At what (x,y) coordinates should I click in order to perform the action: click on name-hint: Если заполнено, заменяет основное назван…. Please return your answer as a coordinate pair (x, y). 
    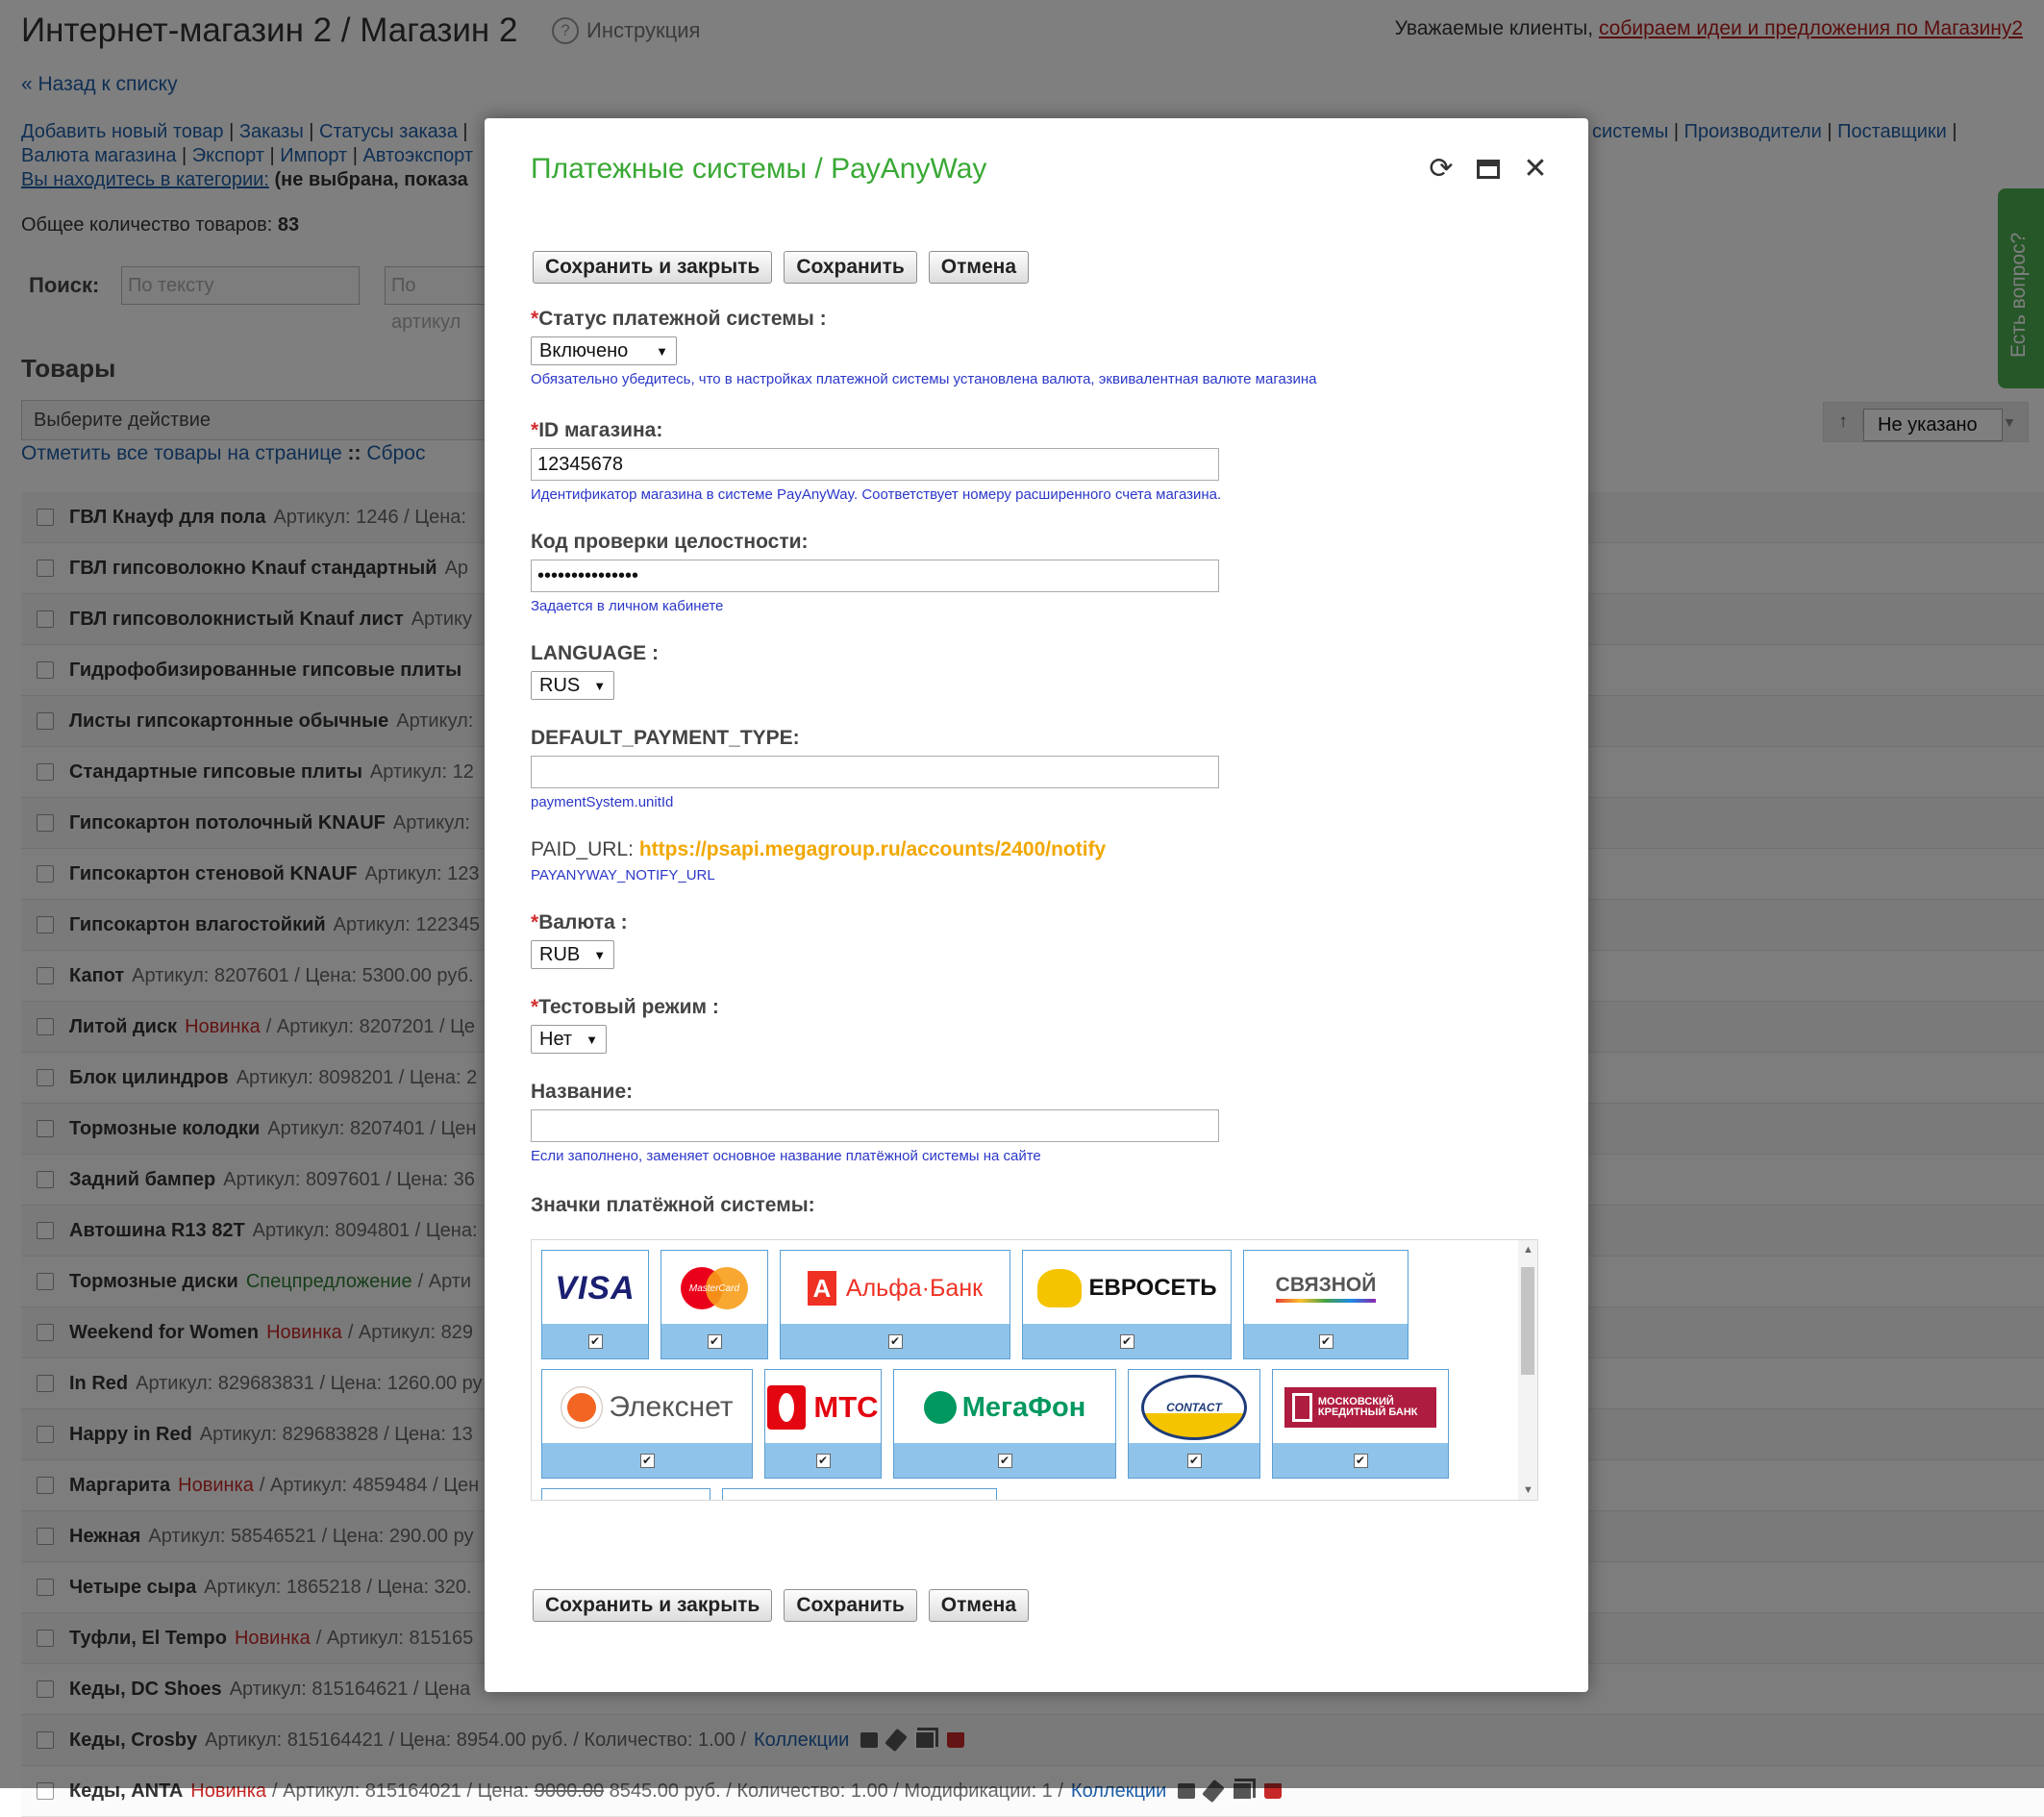
    Looking at the image, I should click on (786, 1156).